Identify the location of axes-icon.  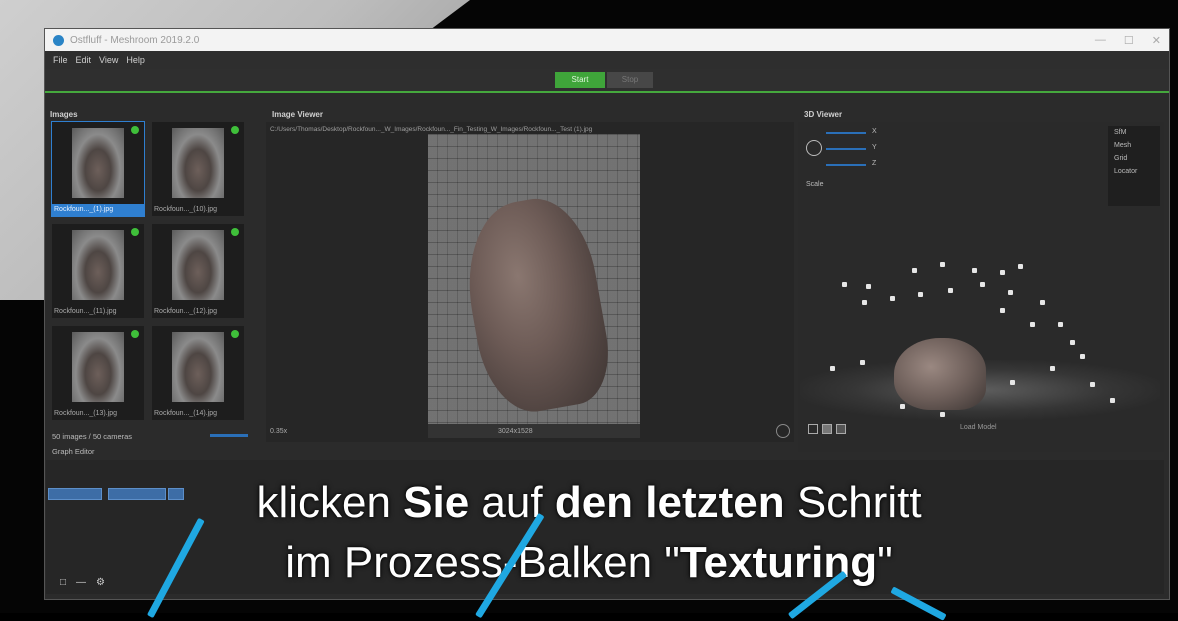
(814, 148).